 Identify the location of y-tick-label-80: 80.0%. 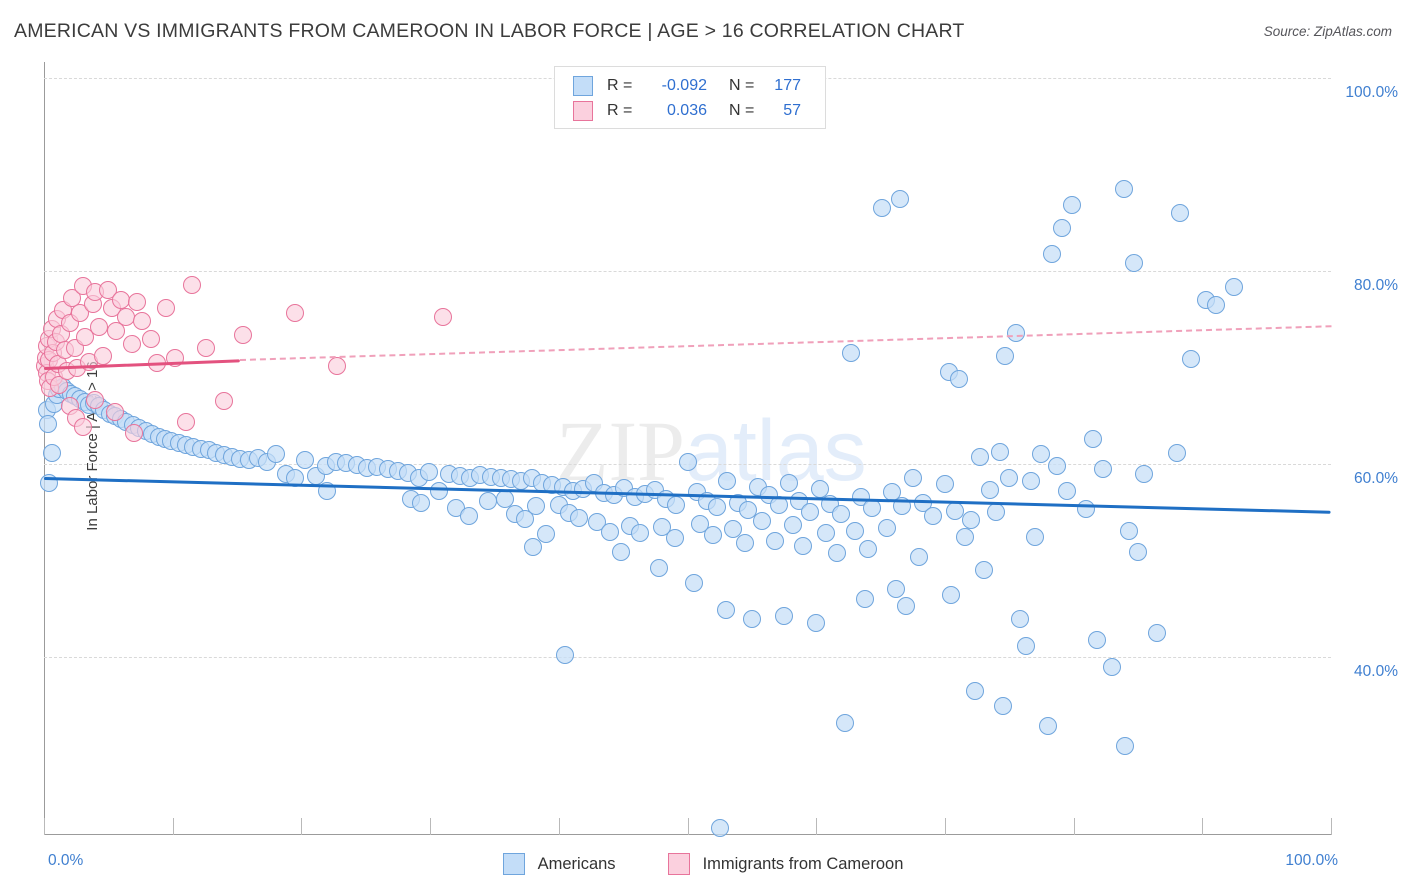
(1376, 285).